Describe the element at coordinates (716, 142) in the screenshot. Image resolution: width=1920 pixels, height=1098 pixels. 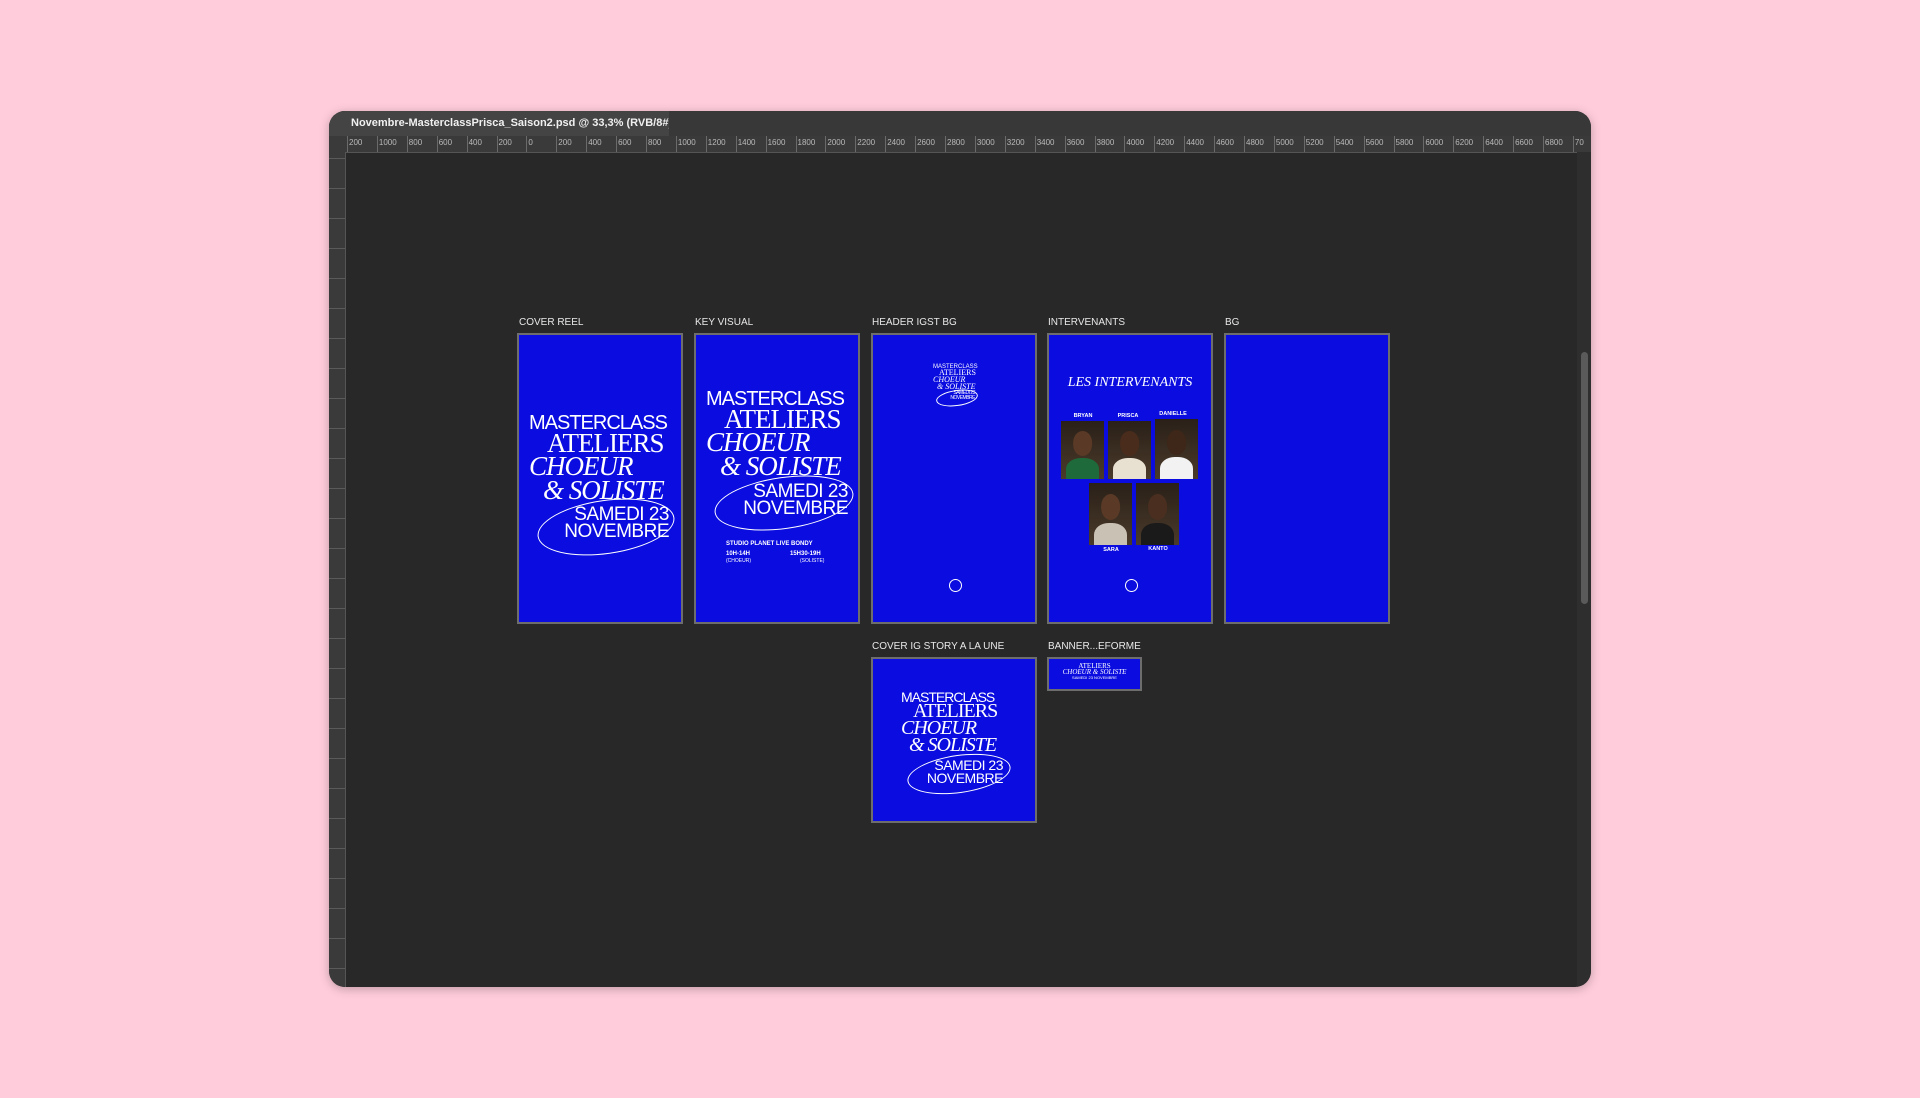
I see `ruler-tick-label: 1200` at that location.